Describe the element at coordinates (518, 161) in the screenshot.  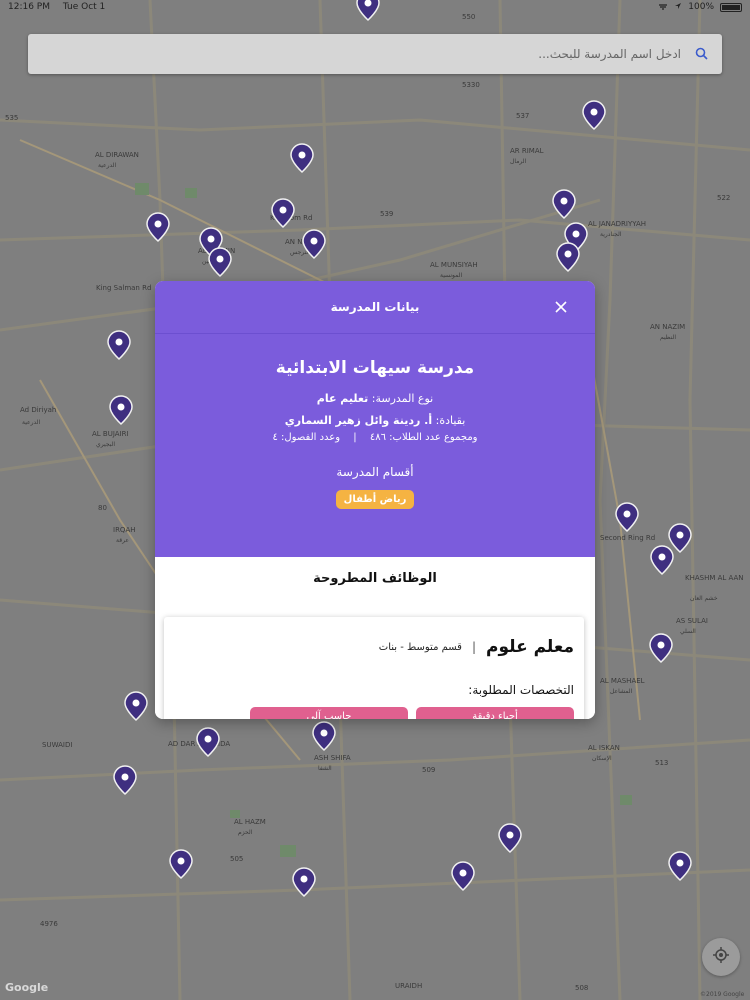
I see `map-label-ar: الرمال` at that location.